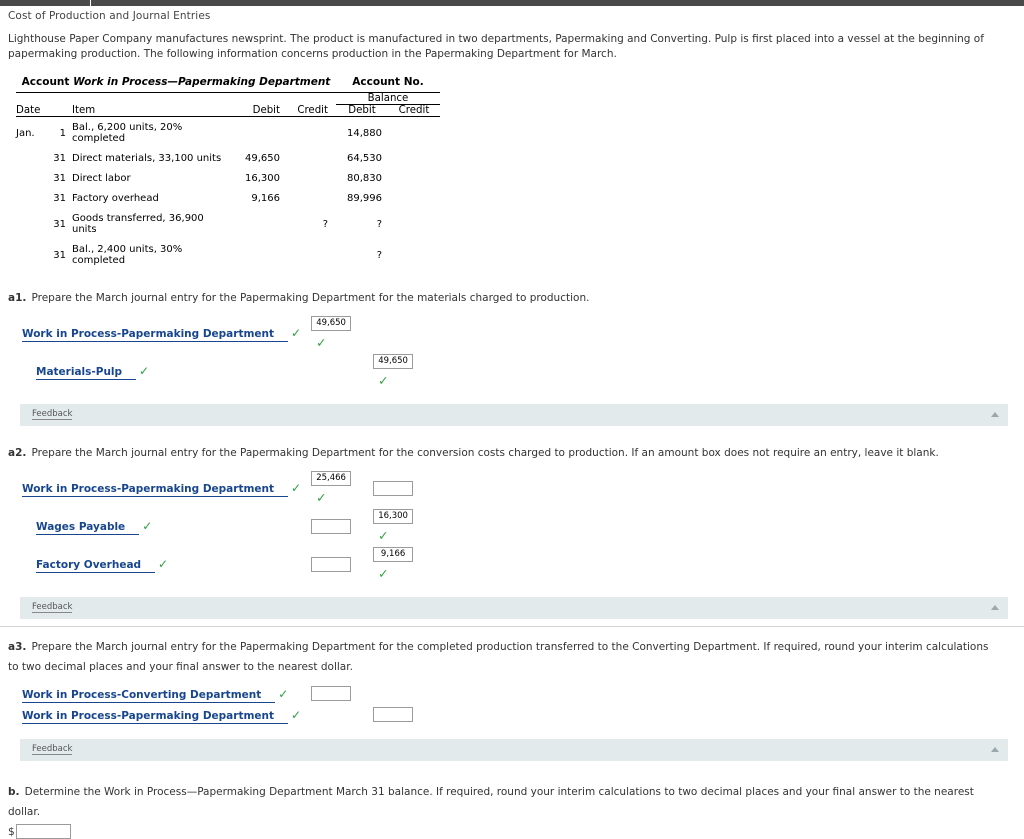 Image resolution: width=1024 pixels, height=839 pixels. Describe the element at coordinates (388, 98) in the screenshot. I see `balance-header: Balance` at that location.